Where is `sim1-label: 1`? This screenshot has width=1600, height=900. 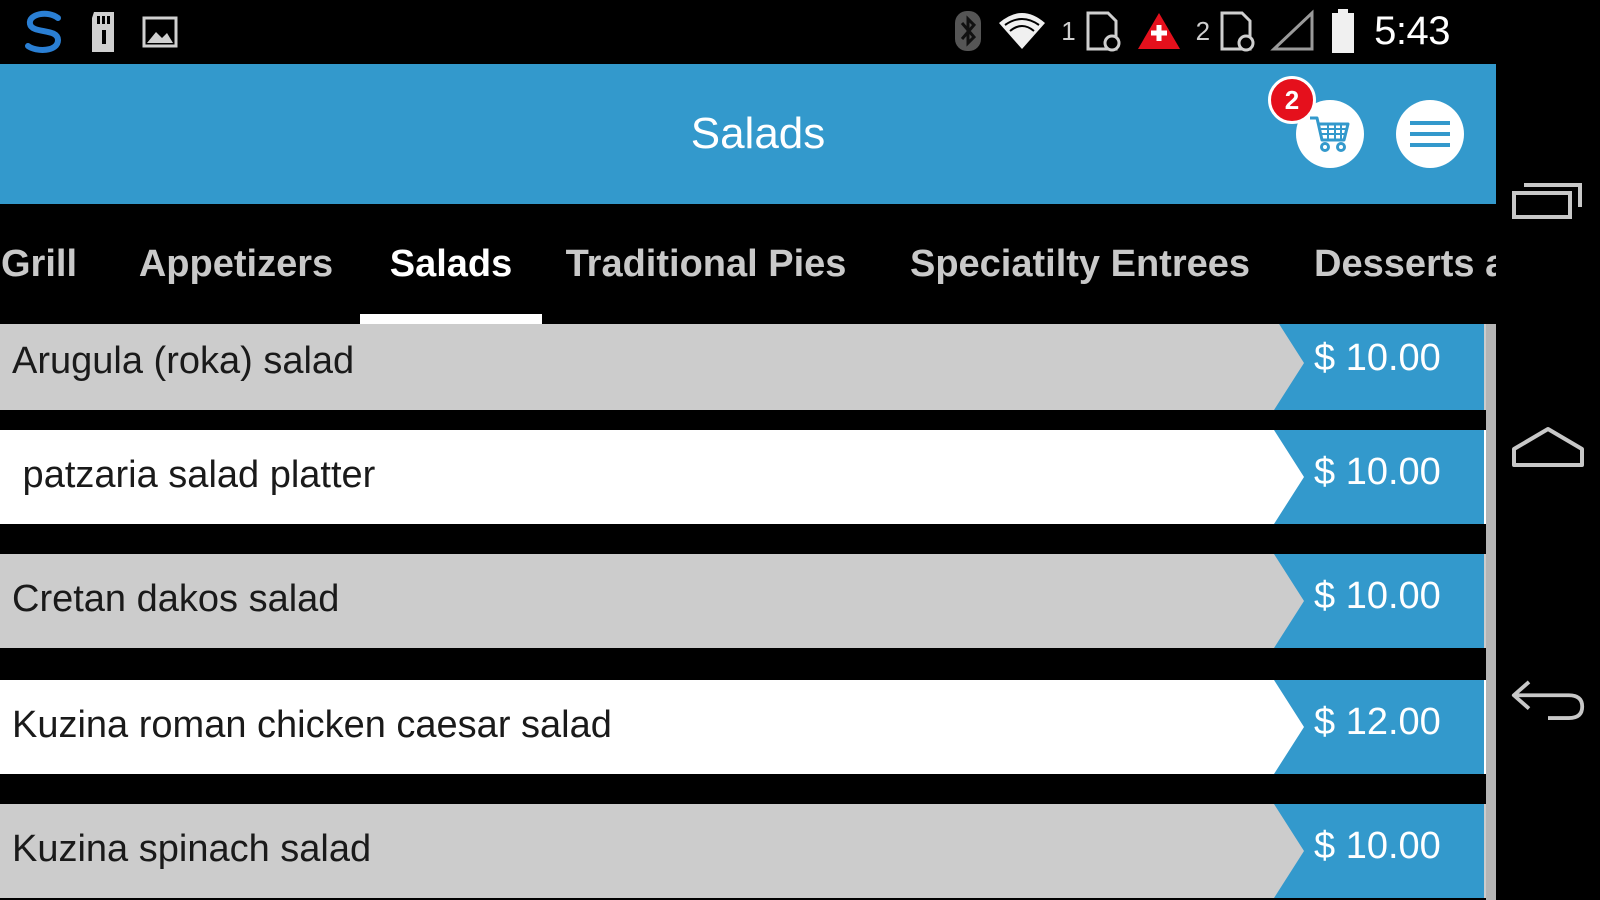
sim1-label: 1 is located at coordinates (1068, 30).